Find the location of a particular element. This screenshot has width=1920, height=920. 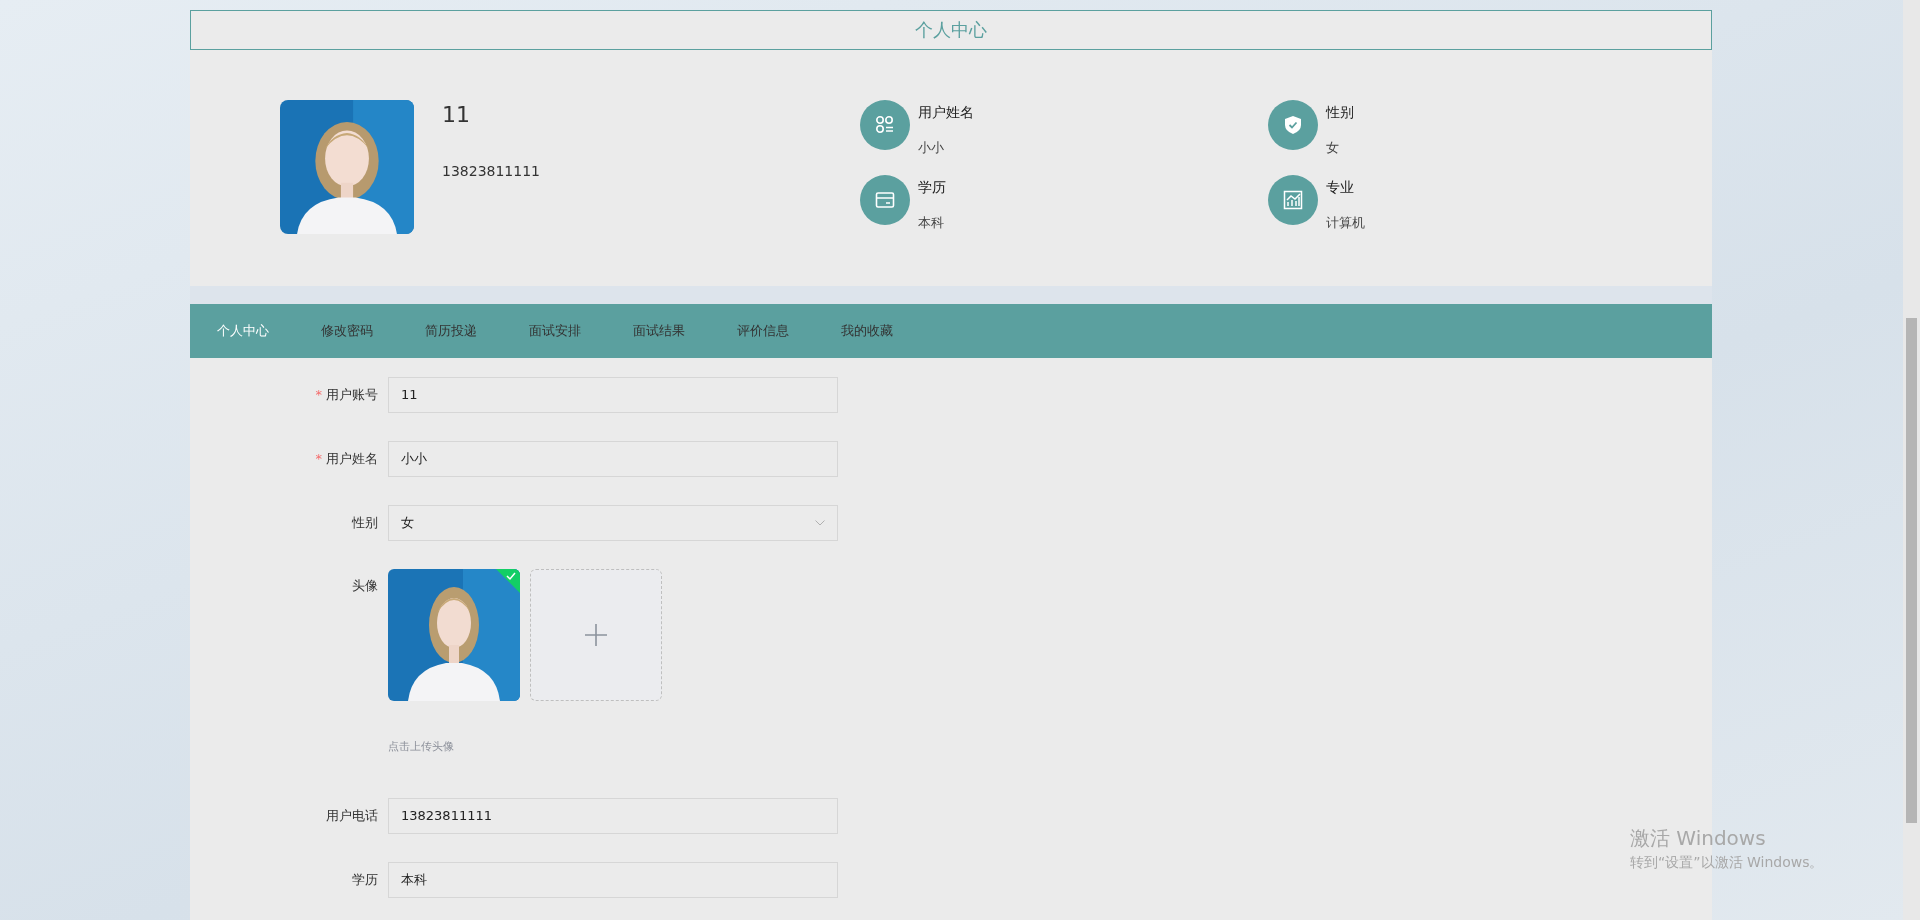

chart-icon is located at coordinates (1293, 200).